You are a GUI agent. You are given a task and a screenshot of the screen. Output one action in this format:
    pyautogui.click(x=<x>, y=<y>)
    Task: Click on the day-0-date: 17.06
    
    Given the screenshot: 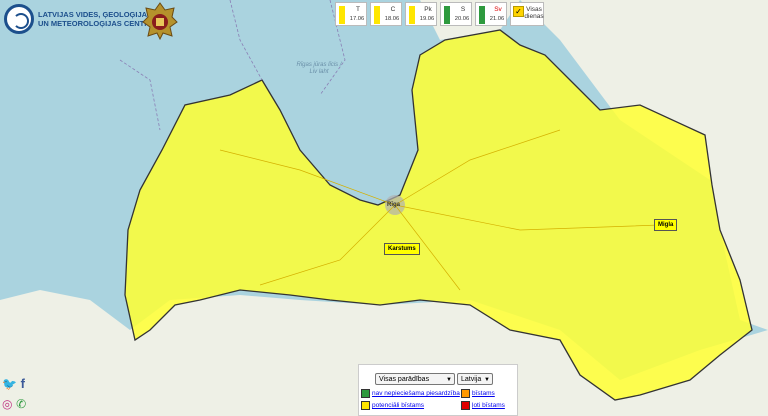 What is the action you would take?
    pyautogui.click(x=357, y=19)
    